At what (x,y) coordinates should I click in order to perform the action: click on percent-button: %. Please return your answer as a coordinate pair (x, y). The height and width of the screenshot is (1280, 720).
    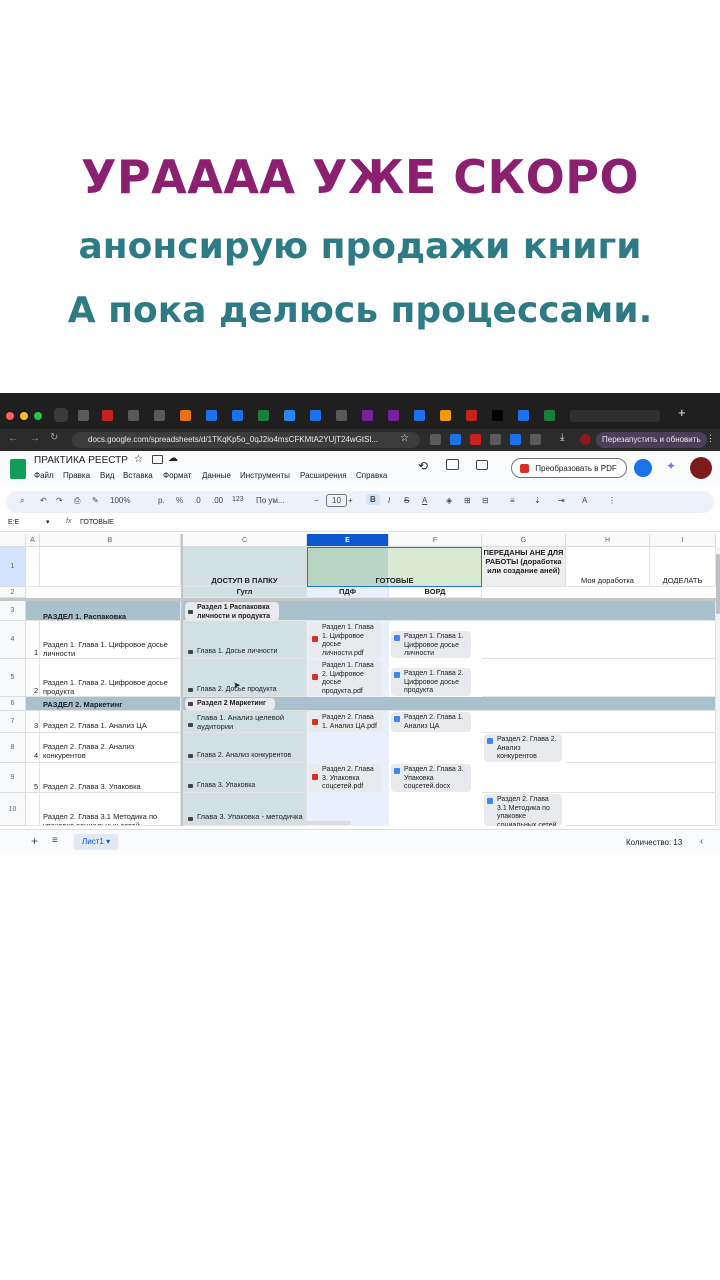
    Looking at the image, I should click on (179, 500).